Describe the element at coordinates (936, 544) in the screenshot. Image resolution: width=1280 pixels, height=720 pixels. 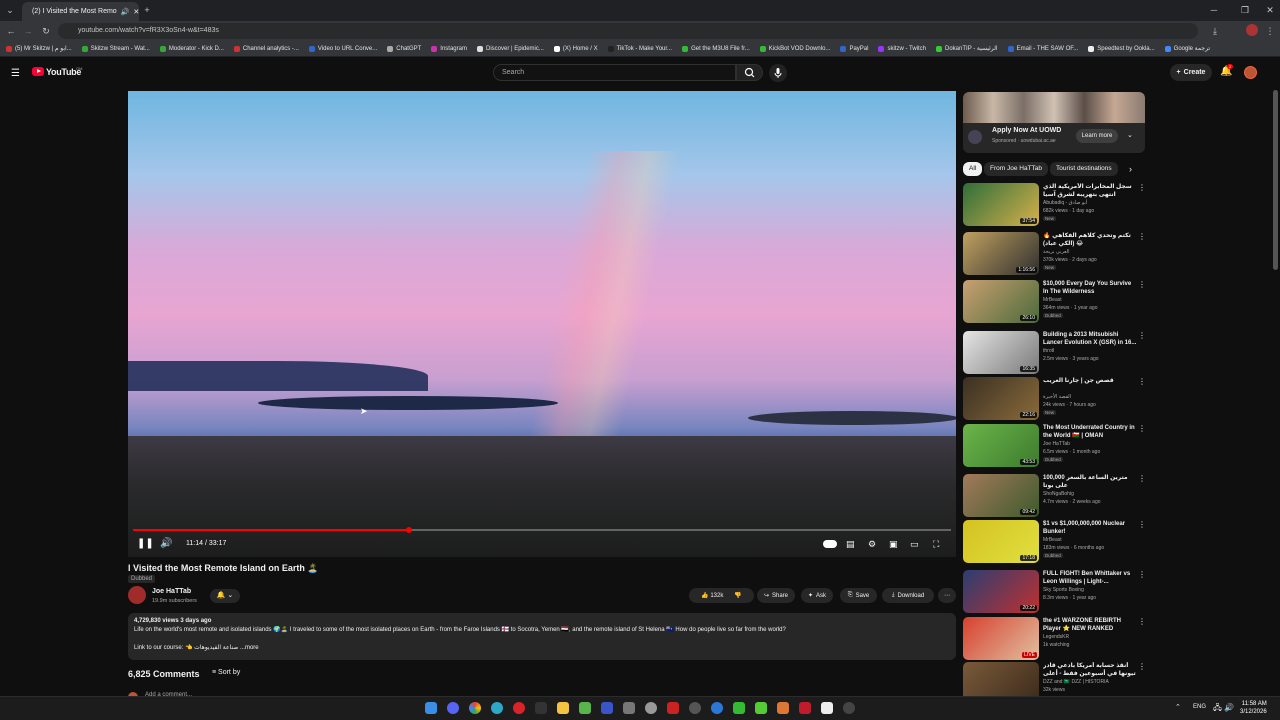
I see `fullscreen-icon: ⛶` at that location.